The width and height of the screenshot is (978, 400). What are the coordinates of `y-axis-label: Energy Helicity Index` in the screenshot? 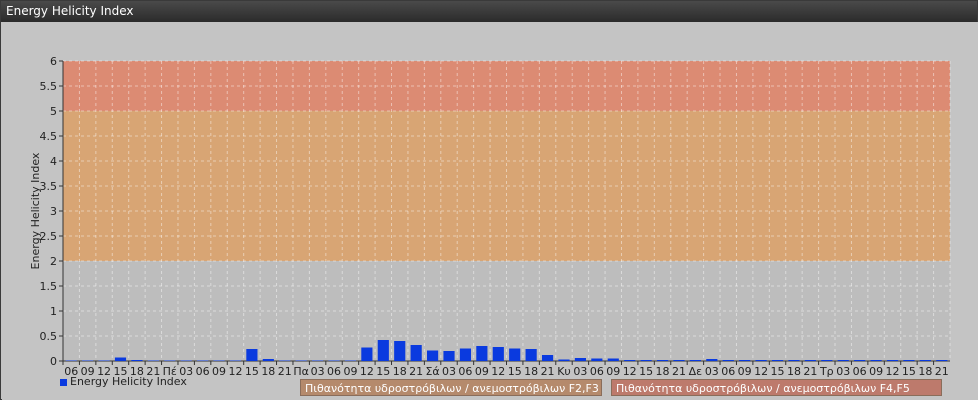 It's located at (35, 210).